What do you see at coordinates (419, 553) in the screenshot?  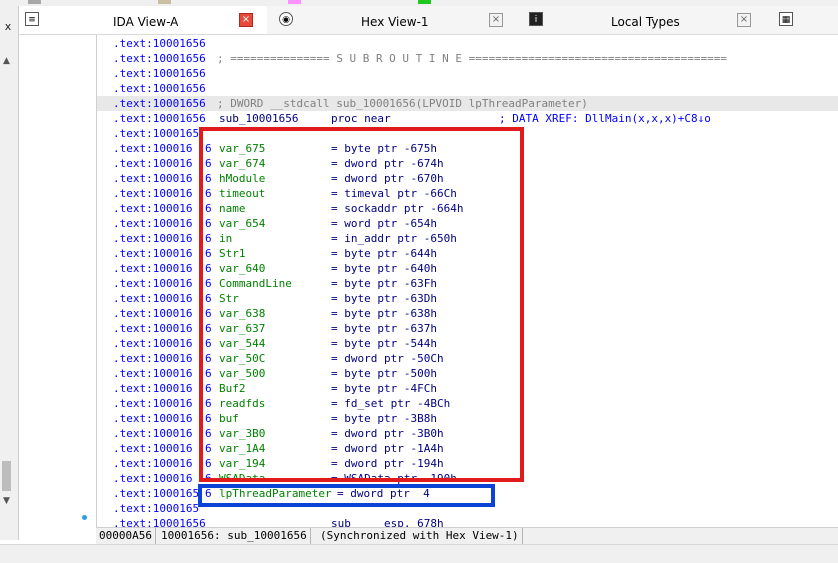 I see `bottom-bar` at bounding box center [419, 553].